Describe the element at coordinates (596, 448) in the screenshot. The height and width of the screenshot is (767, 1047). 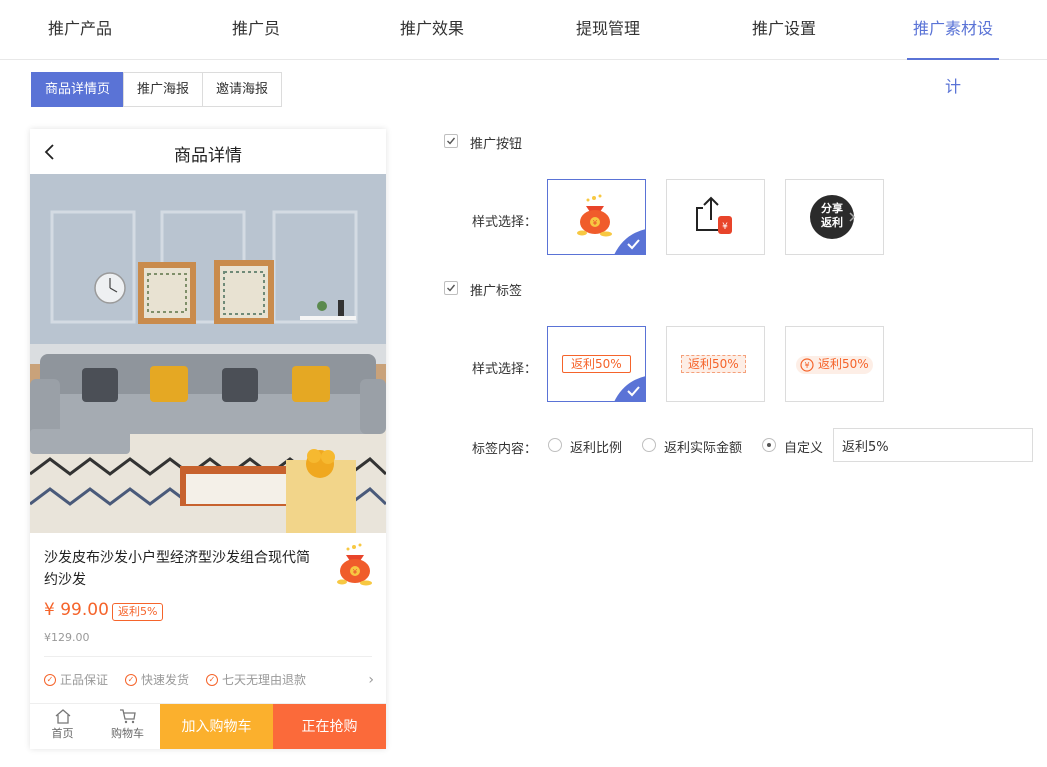
I see `radio-rebate-ratio-label: 返利比例` at that location.